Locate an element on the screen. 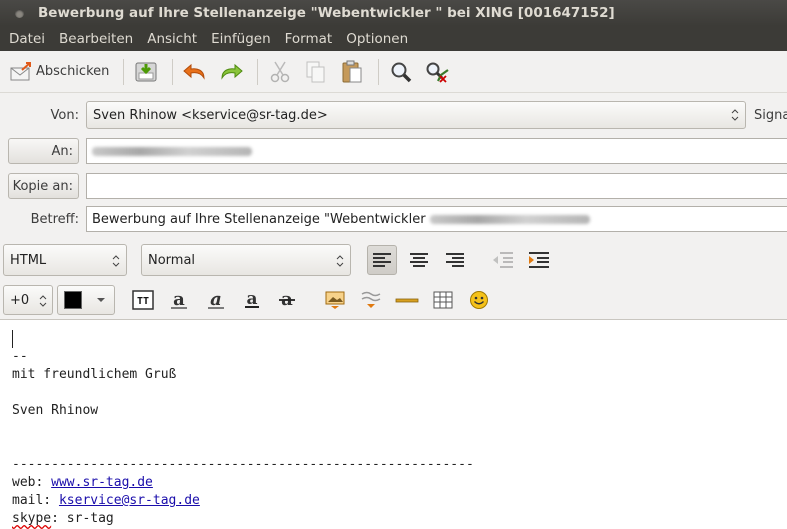 This screenshot has height=529, width=787. font-size-value: +0 is located at coordinates (20, 300).